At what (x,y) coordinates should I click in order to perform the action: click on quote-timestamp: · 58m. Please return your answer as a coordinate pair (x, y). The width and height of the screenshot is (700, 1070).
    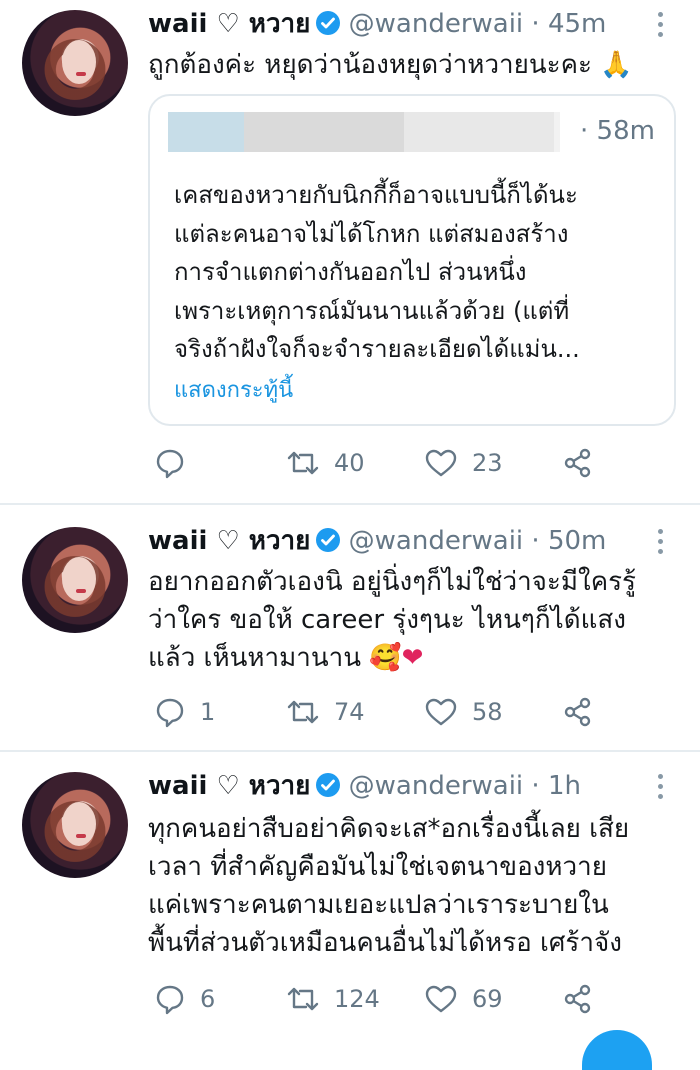
    Looking at the image, I should click on (617, 131).